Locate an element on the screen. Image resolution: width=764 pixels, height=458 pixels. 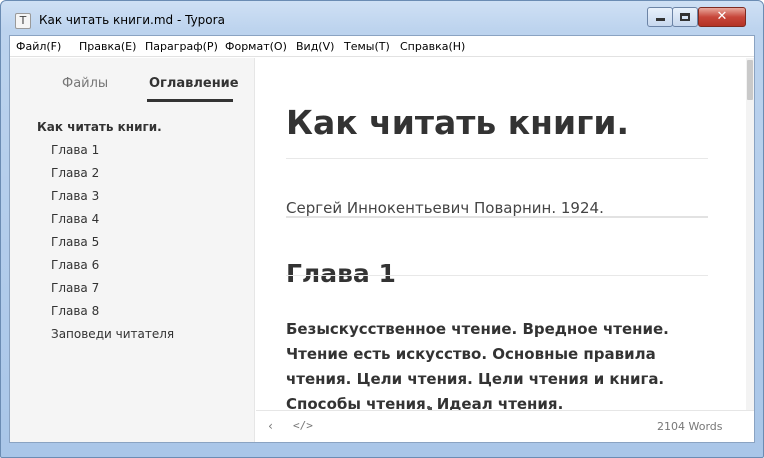
tab-files: Файлы is located at coordinates (85, 83).